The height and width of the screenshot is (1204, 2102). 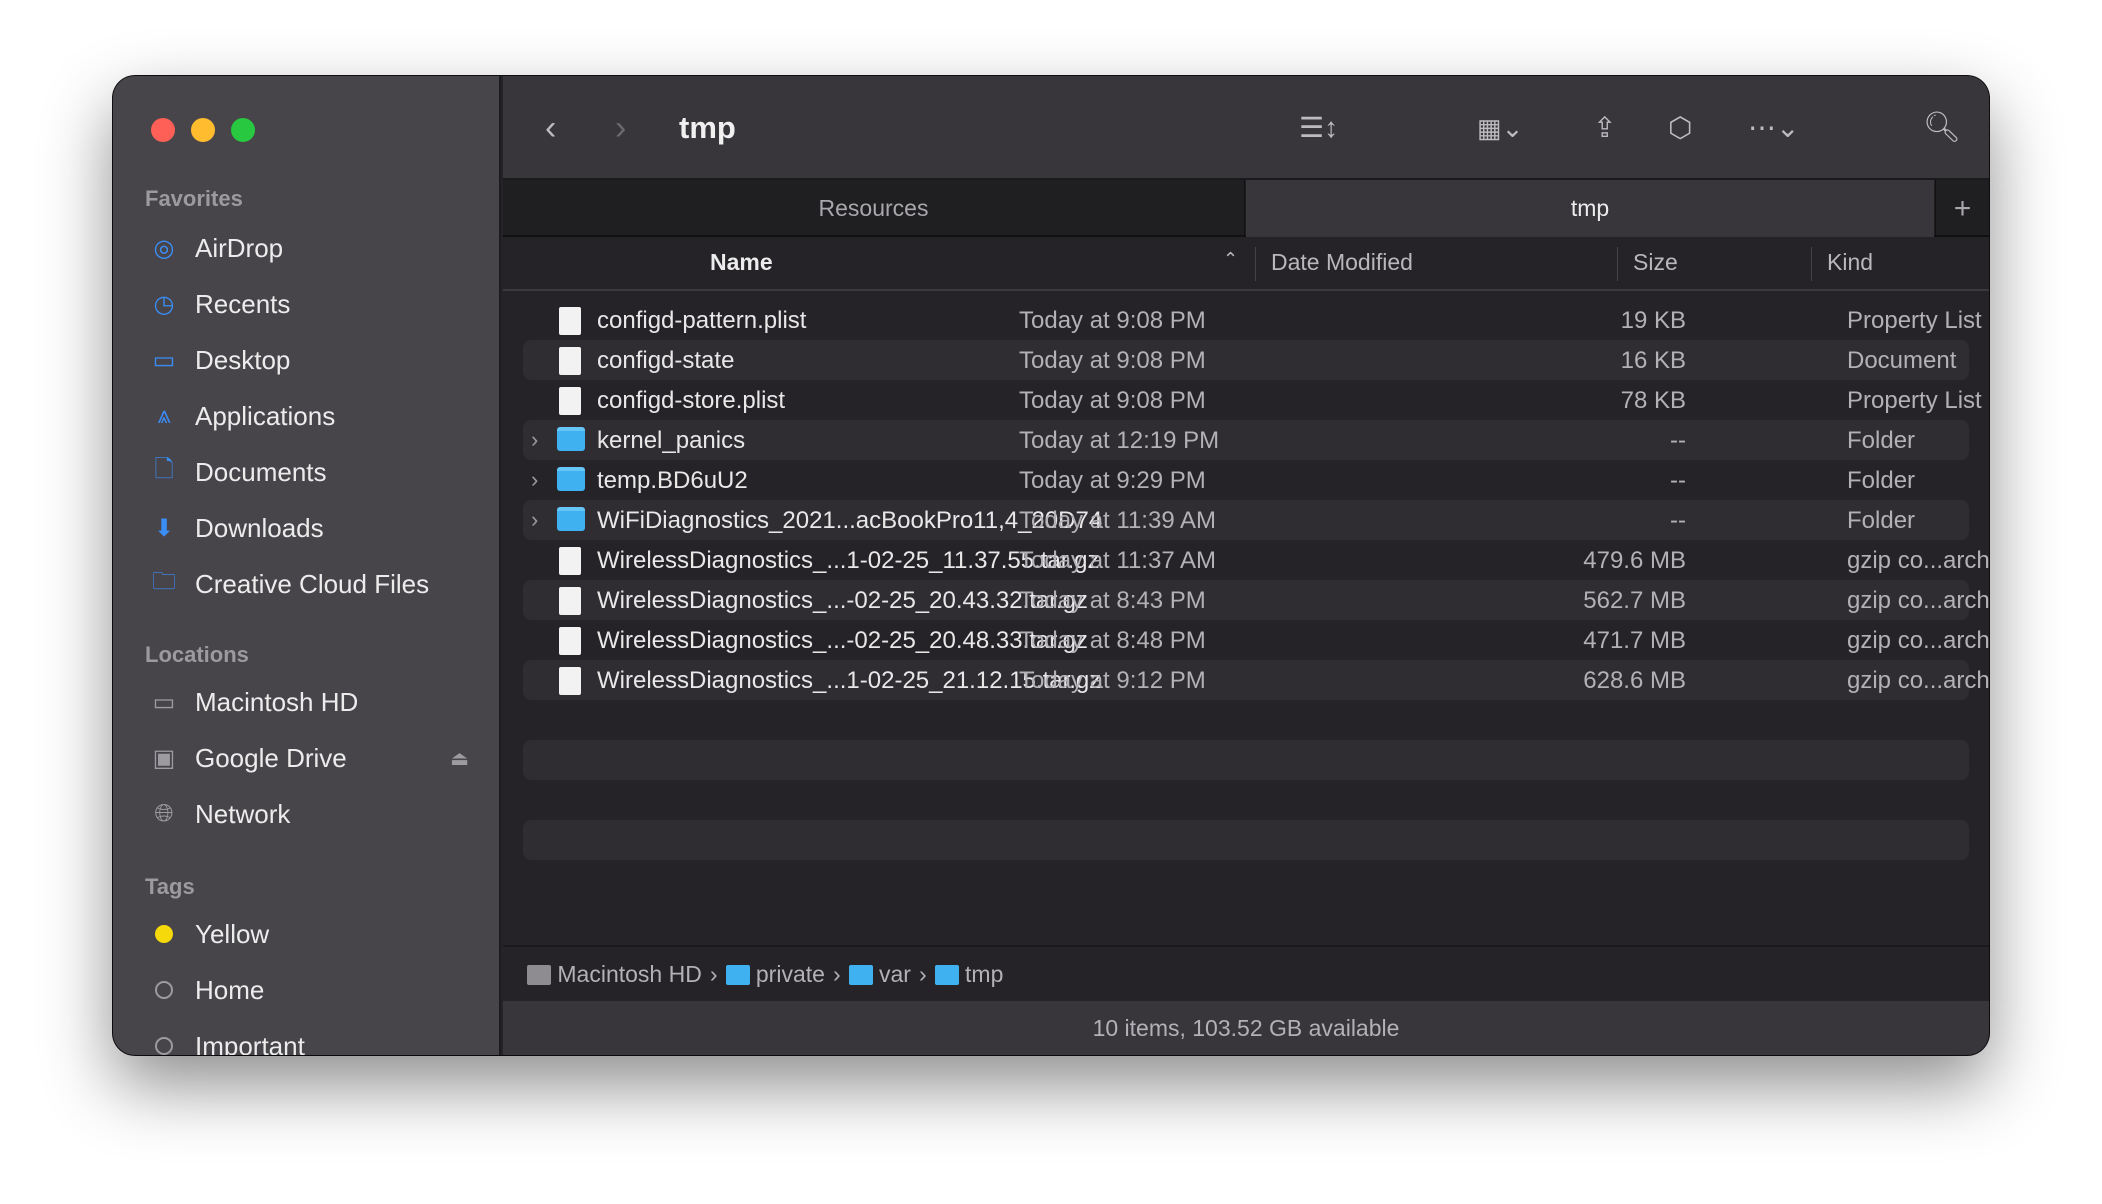 I want to click on file-name: temp.BD6uU2, so click(x=672, y=480).